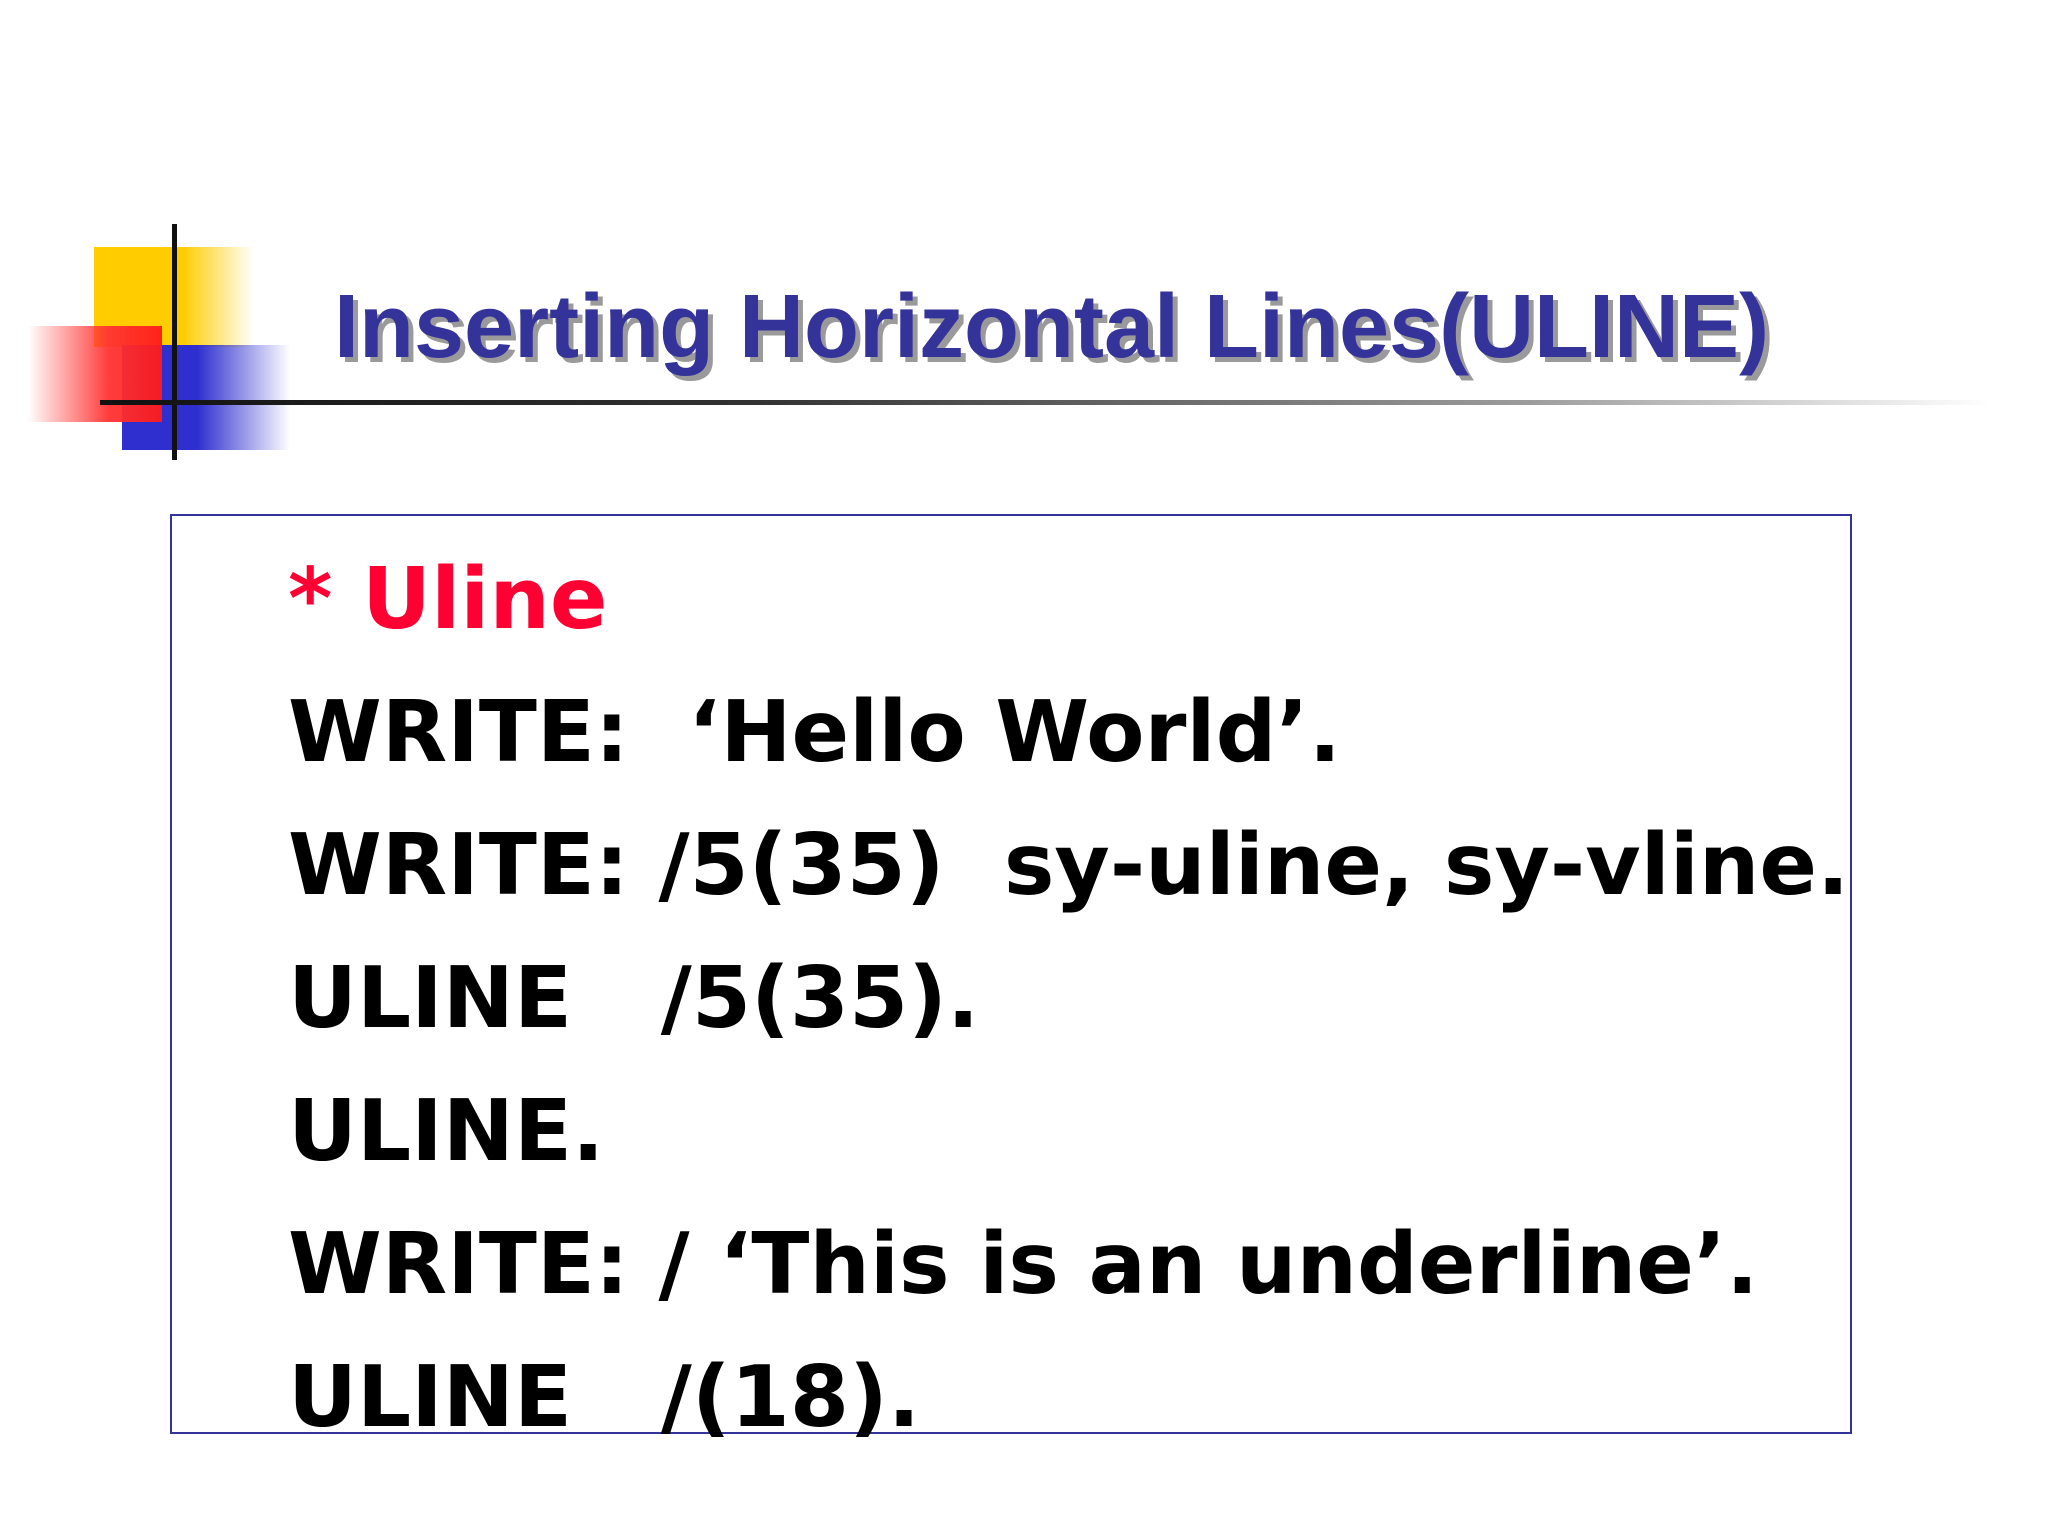 This screenshot has width=2048, height=1536. I want to click on slide-title: Inserting Horizontal Lines(ULINE), so click(1052, 327).